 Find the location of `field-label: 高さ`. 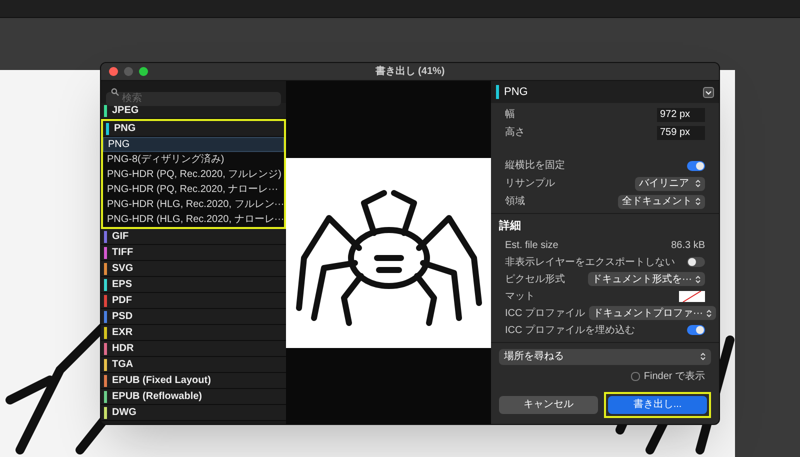

field-label: 高さ is located at coordinates (515, 133).